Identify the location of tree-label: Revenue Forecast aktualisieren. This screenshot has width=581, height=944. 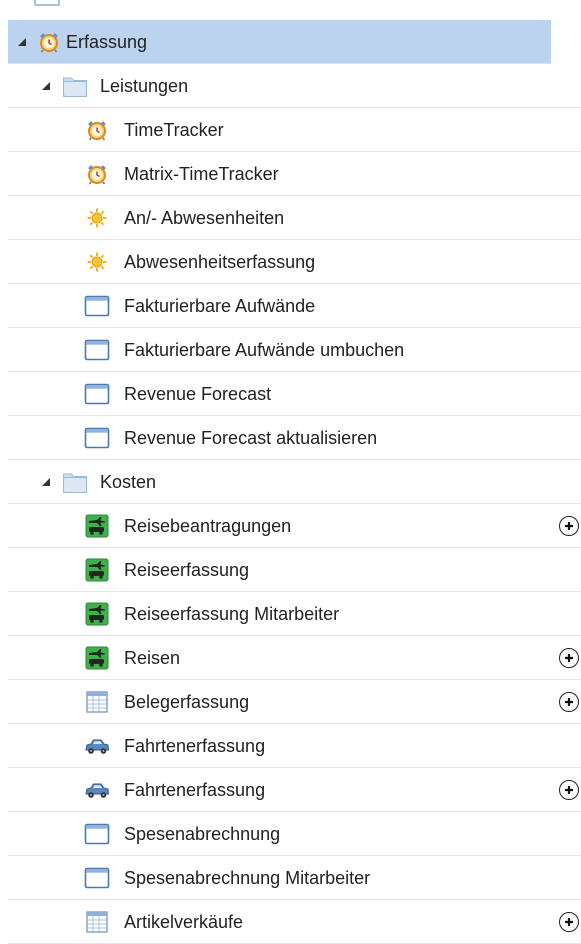
(251, 438).